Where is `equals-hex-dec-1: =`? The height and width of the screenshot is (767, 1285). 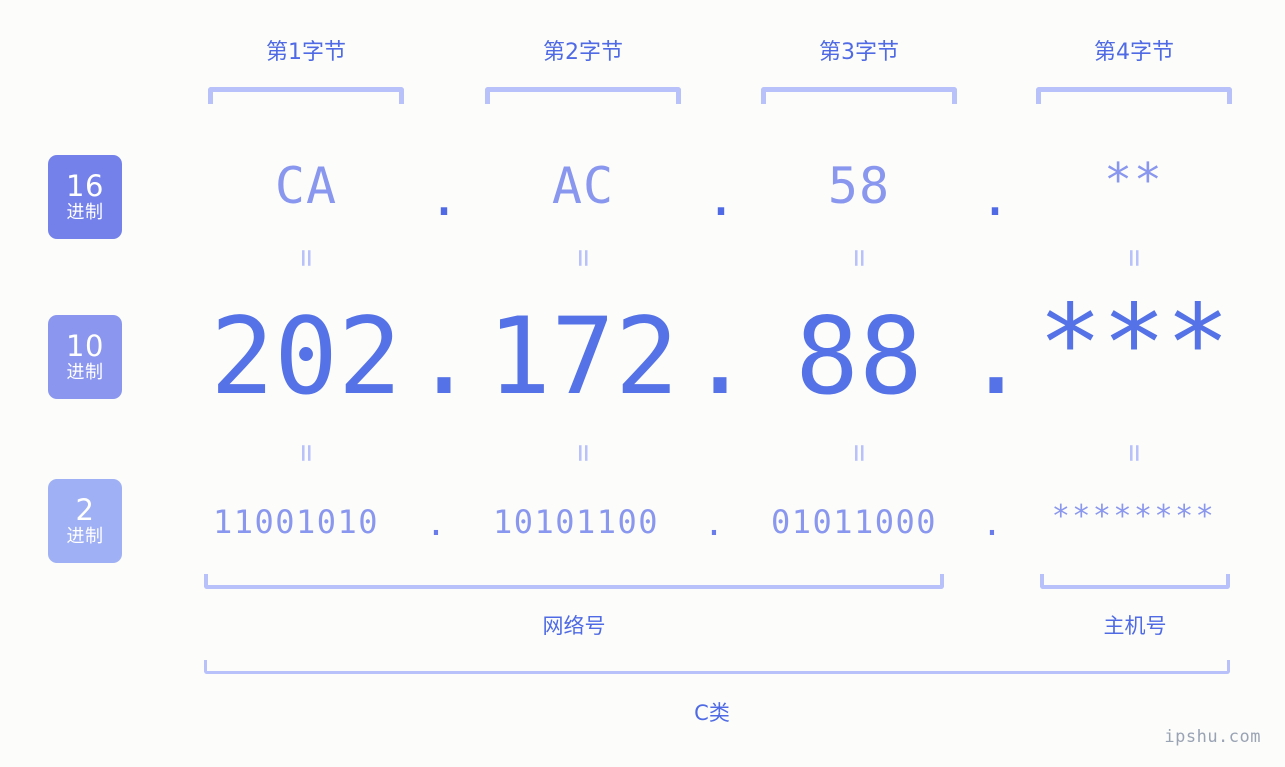 equals-hex-dec-1: = is located at coordinates (306, 258).